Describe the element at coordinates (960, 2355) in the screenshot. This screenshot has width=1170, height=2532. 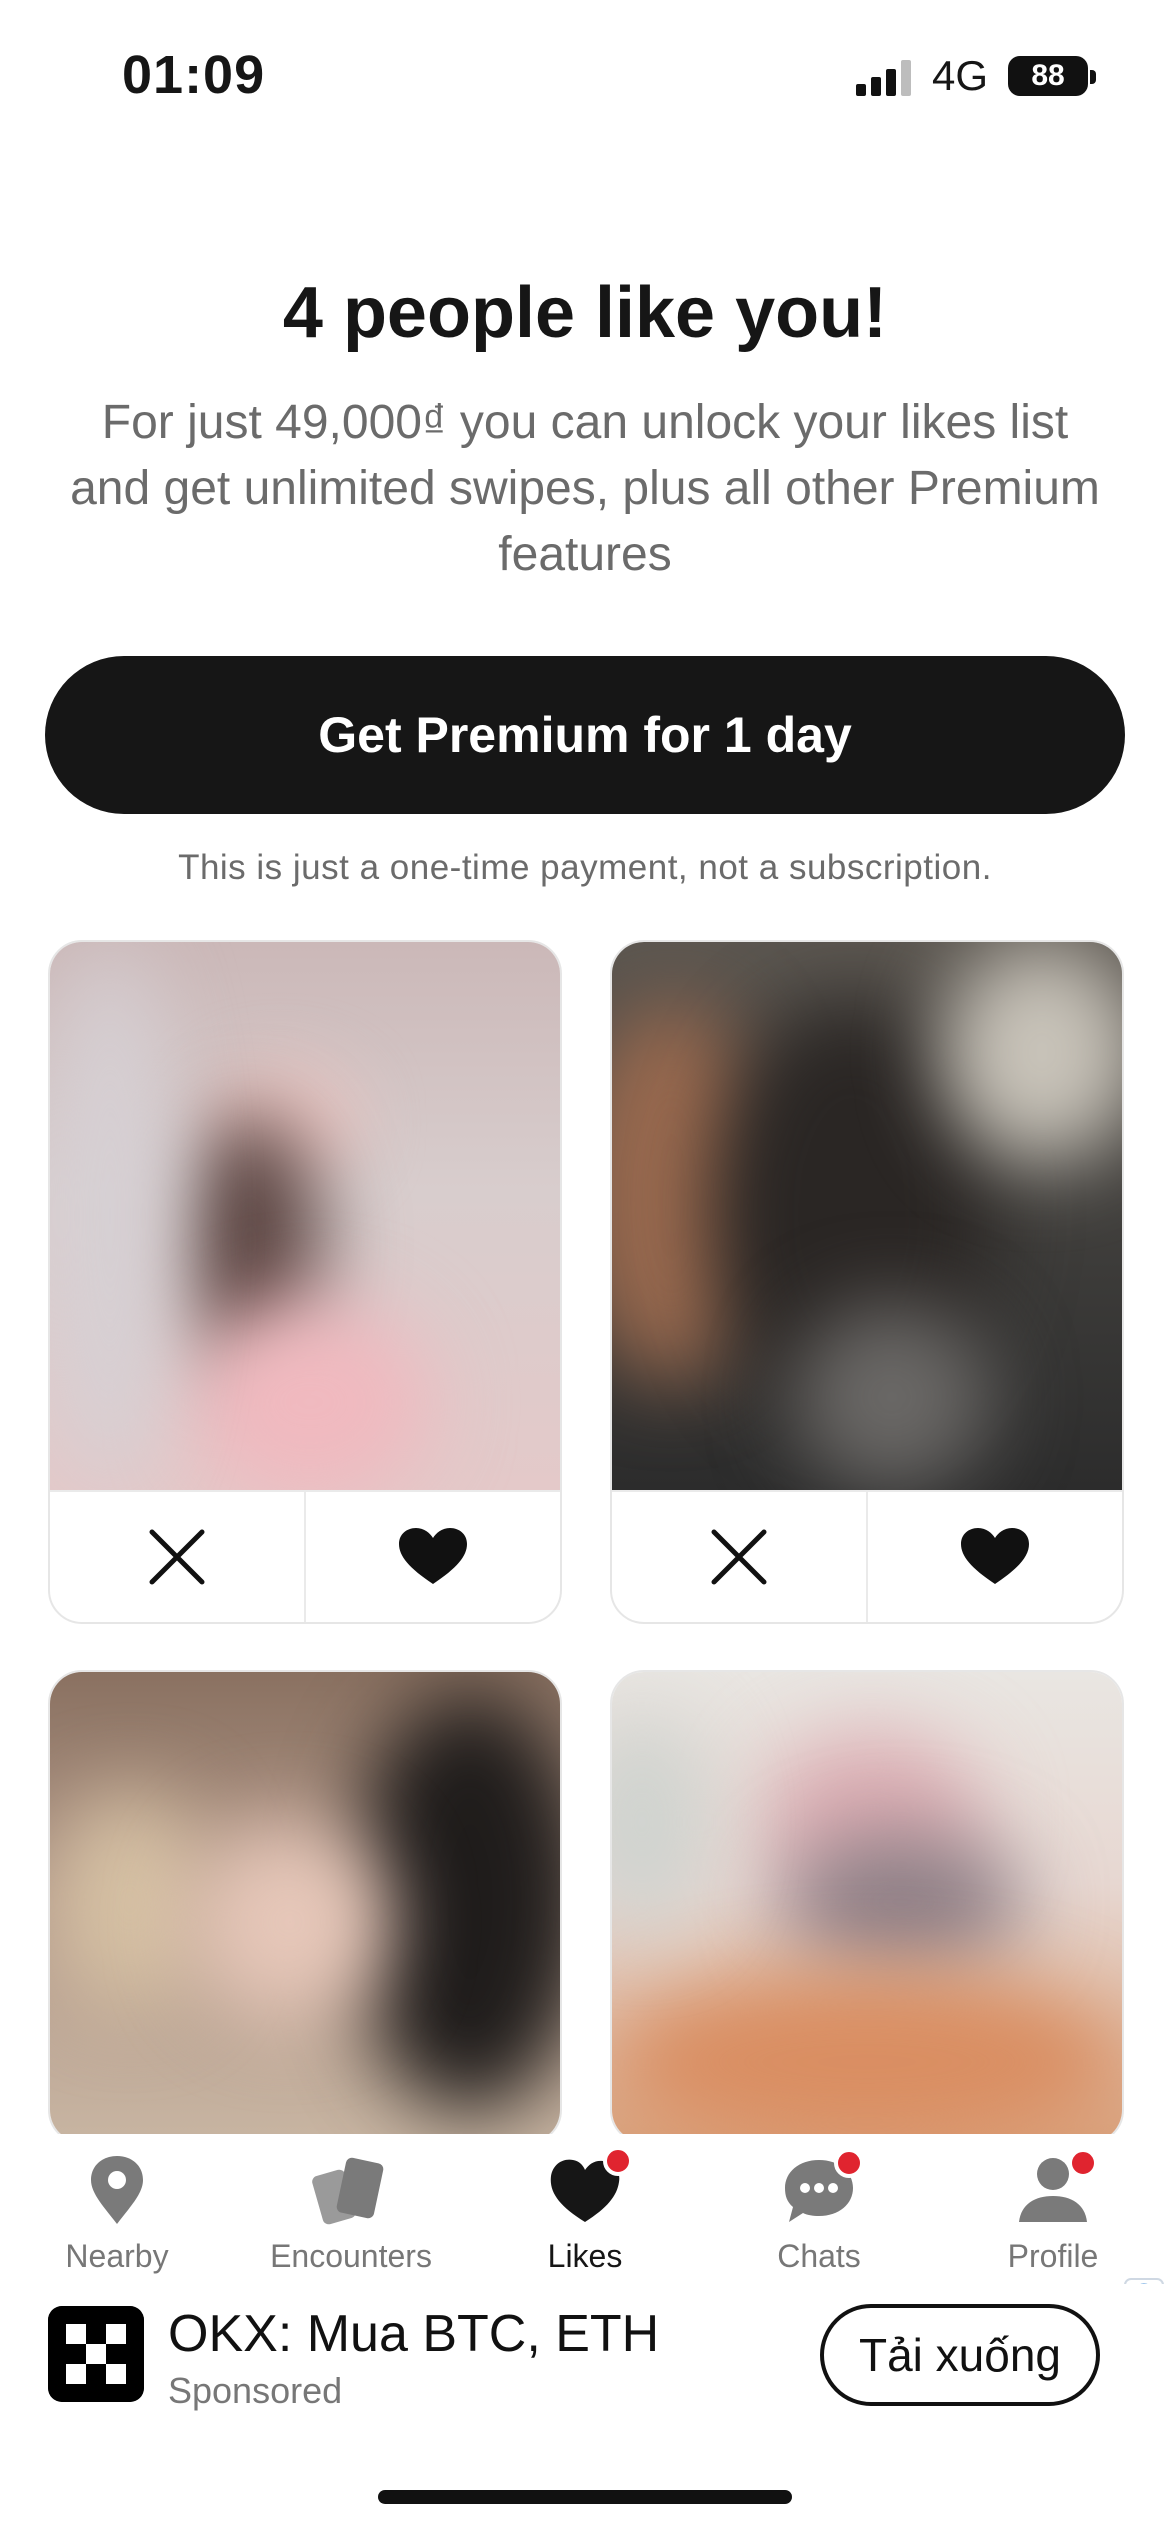
I see `ad-download-button: Tải xuống` at that location.